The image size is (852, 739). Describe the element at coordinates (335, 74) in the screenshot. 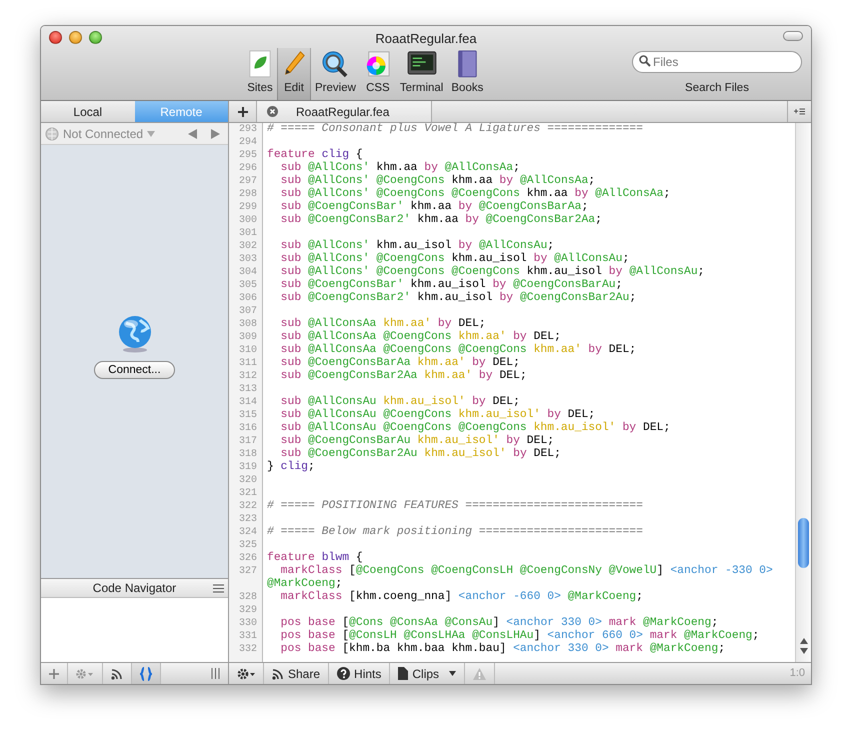

I see `toolbar-button: Preview` at that location.